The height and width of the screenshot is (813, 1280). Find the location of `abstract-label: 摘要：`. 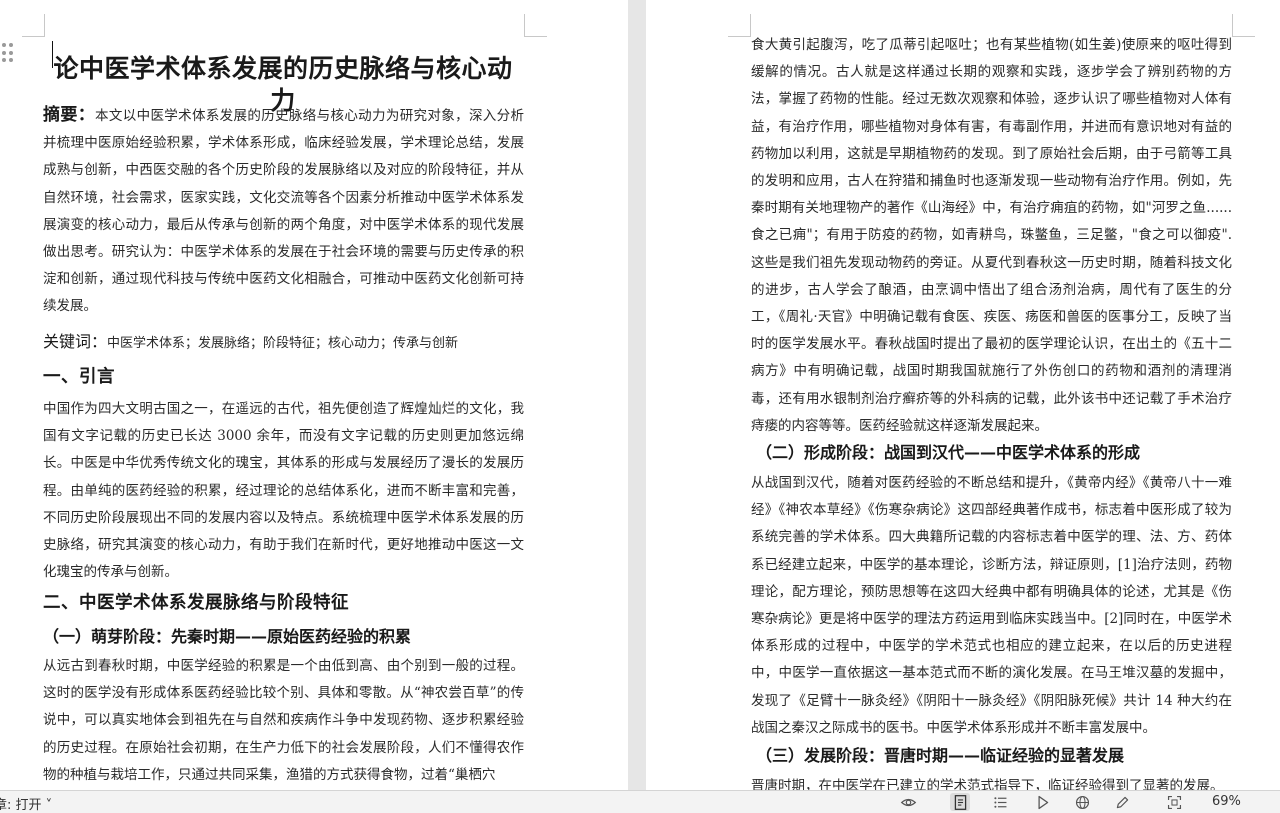

abstract-label: 摘要： is located at coordinates (69, 115).